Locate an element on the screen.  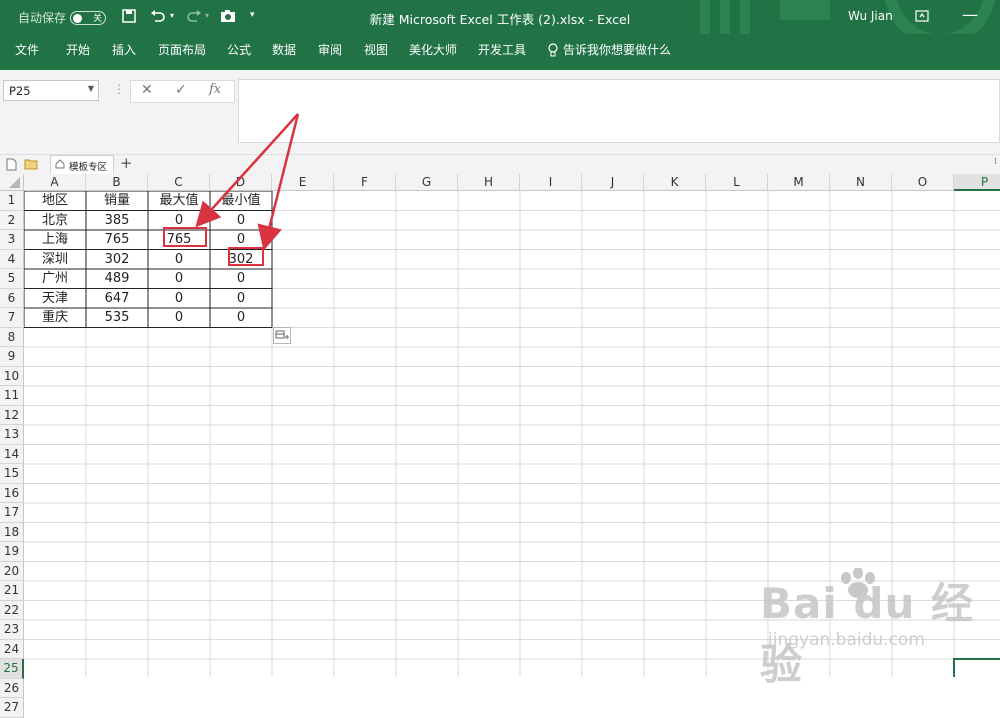
row-header-3: 3 is located at coordinates (12, 240).